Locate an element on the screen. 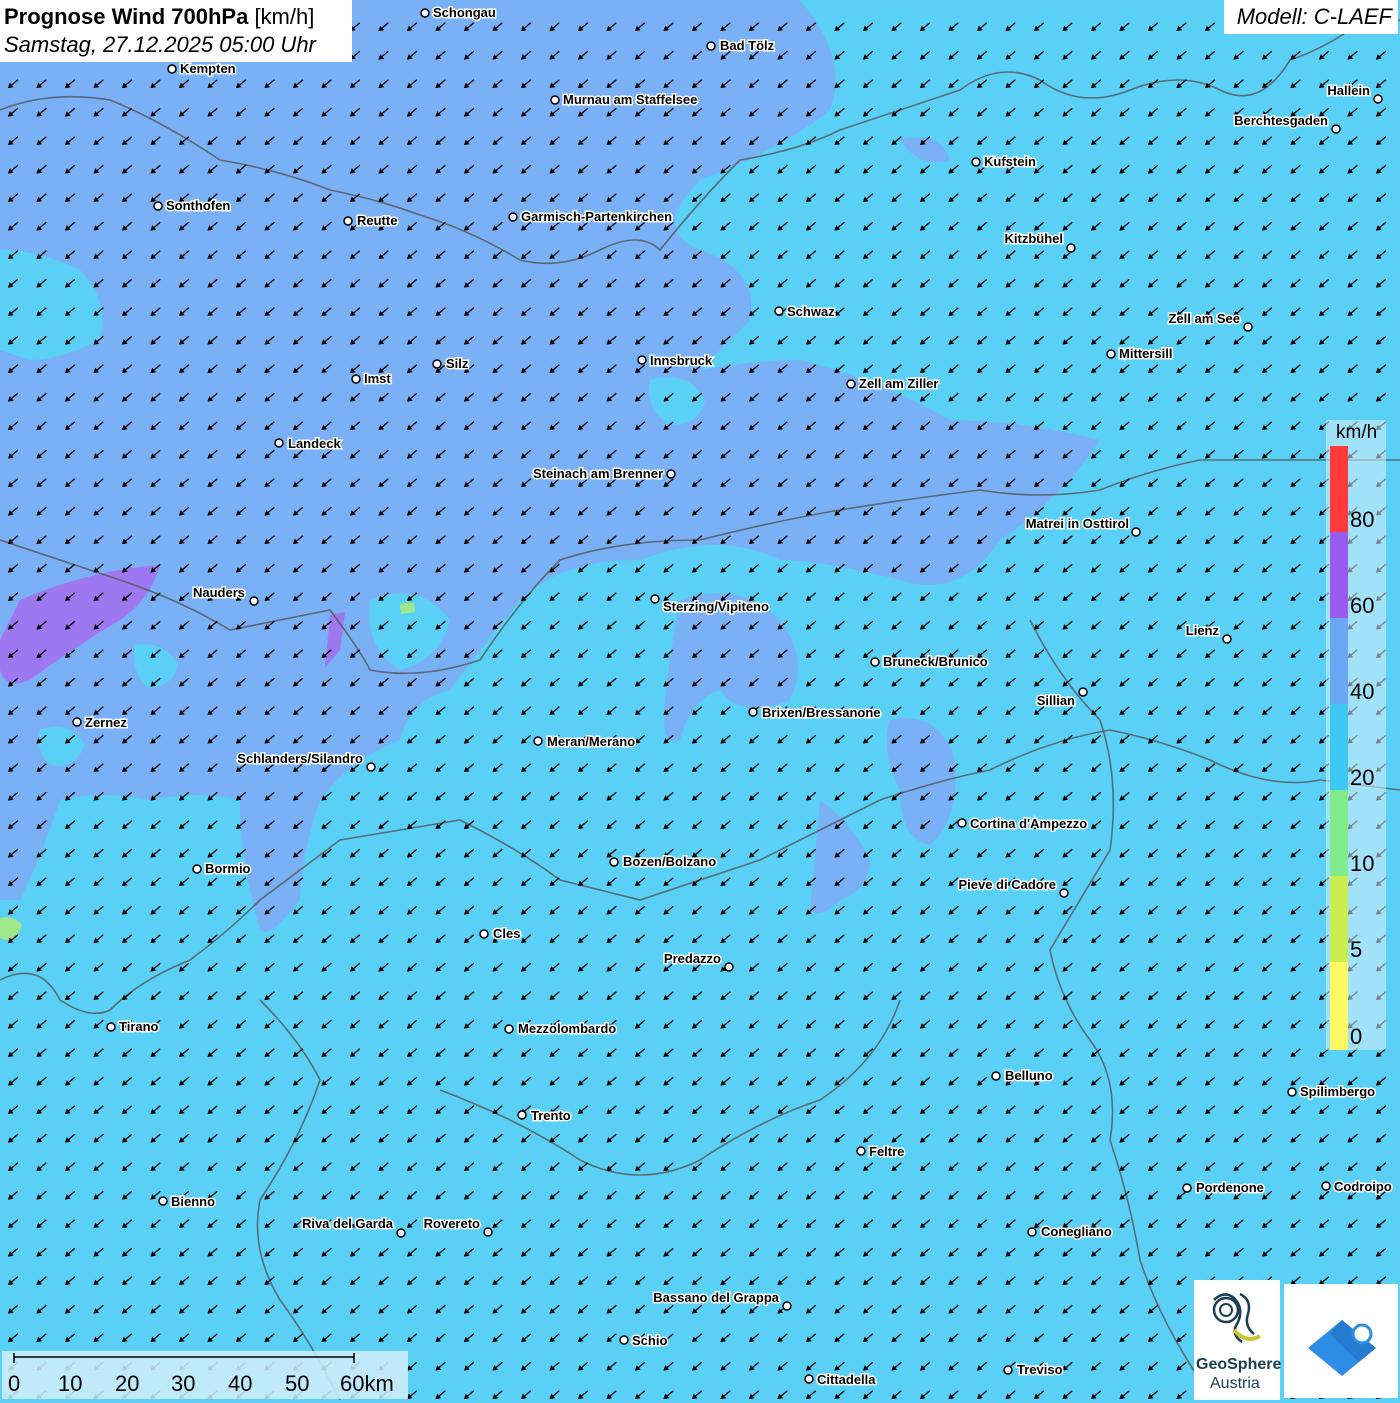 This screenshot has height=1403, width=1400. city-label: Berchtesgaden is located at coordinates (1281, 120).